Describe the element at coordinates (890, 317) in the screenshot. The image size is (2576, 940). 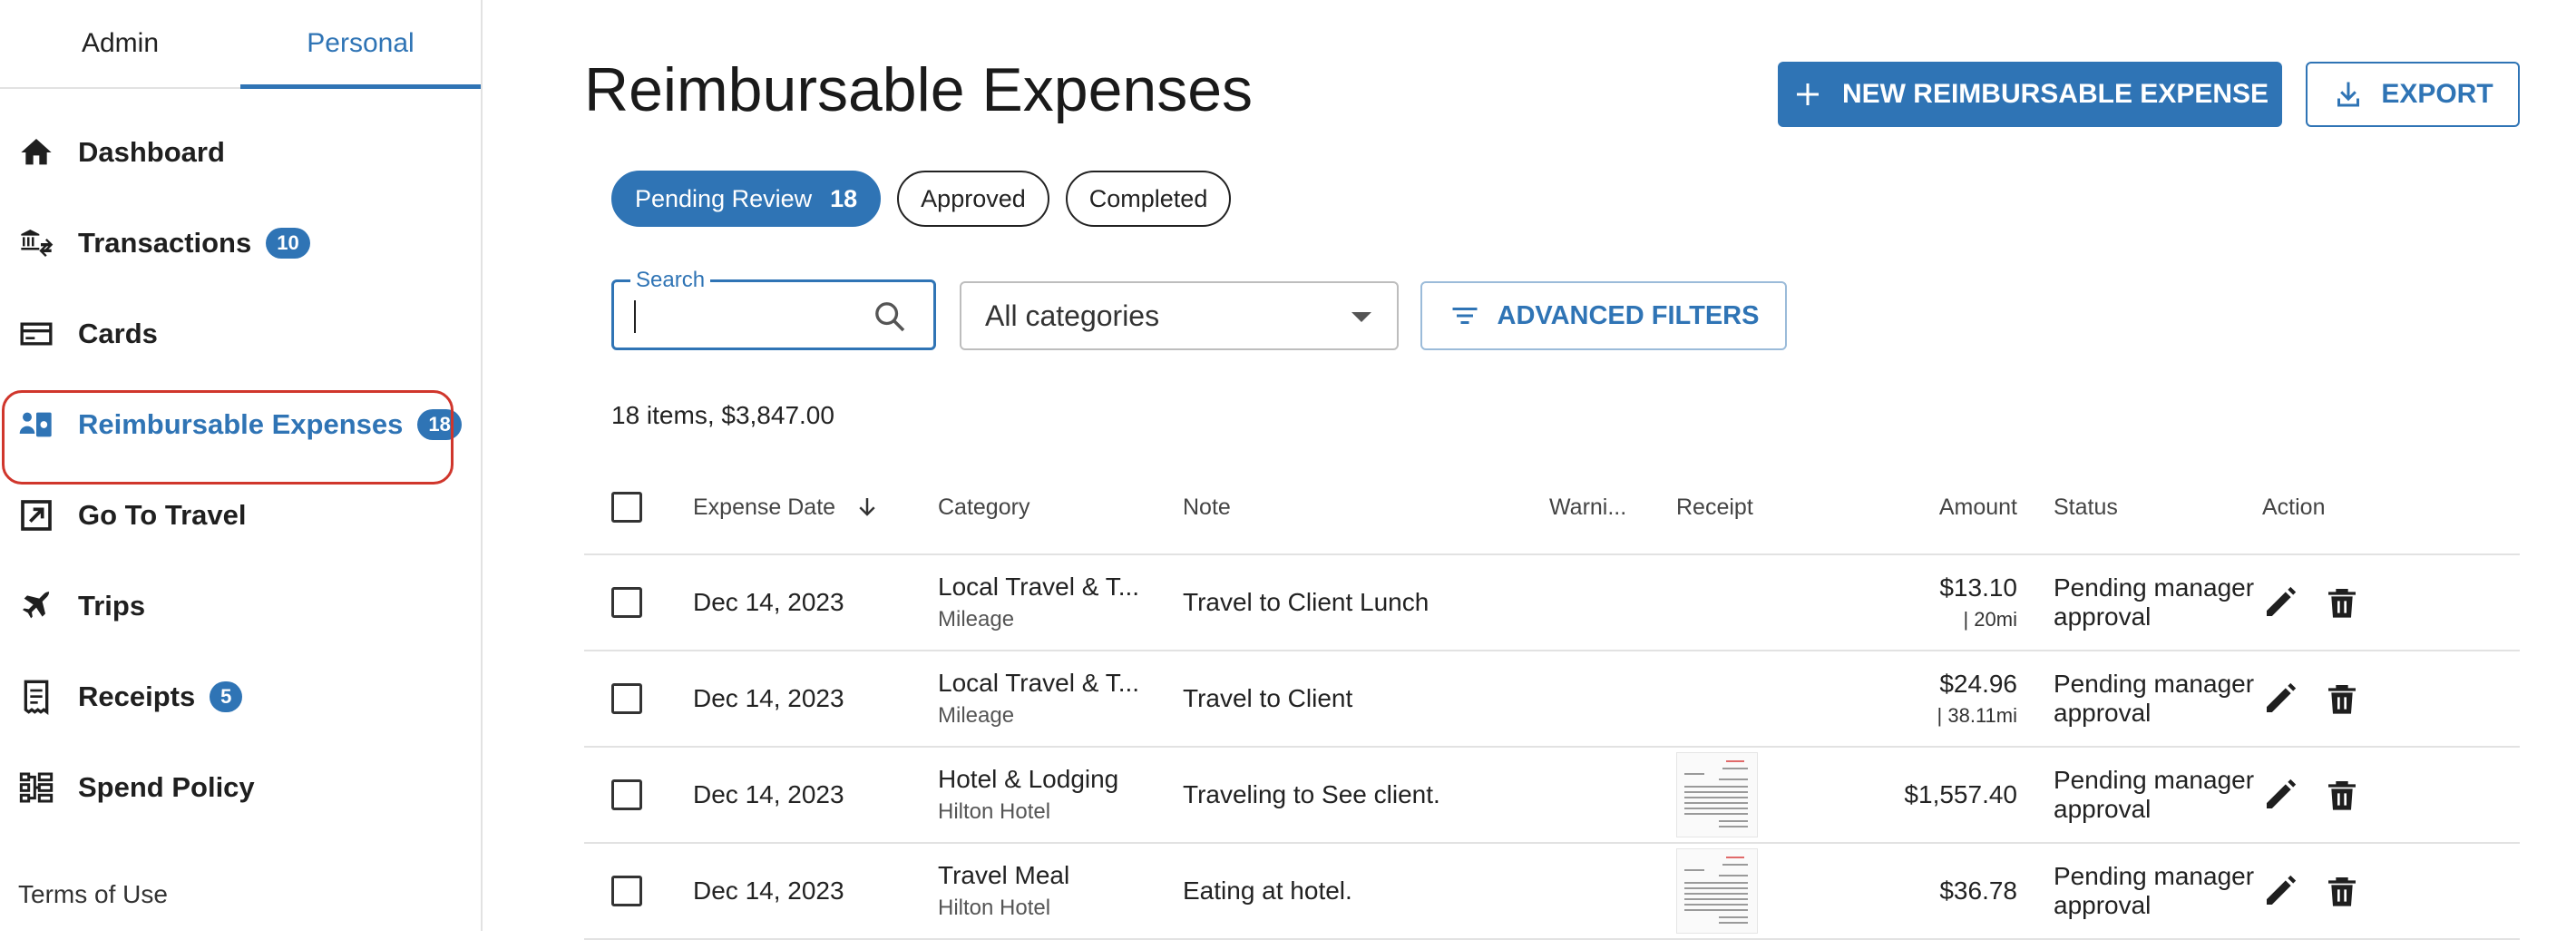
I see `search-icon` at that location.